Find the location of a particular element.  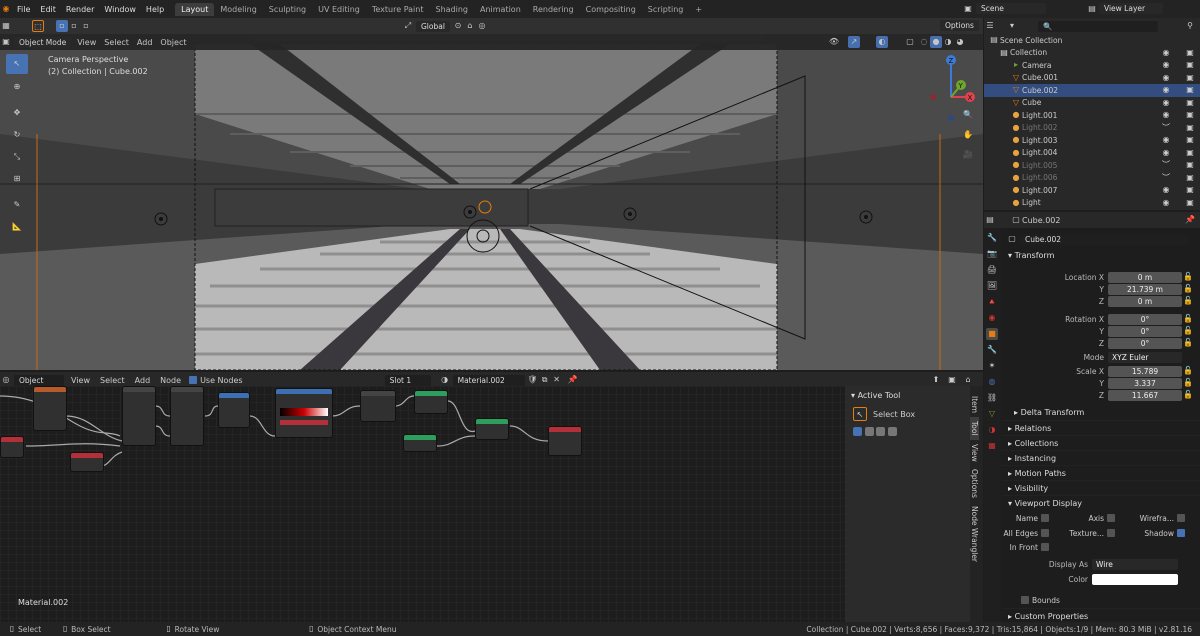

zoom-icon: 🔍 is located at coordinates (968, 115).